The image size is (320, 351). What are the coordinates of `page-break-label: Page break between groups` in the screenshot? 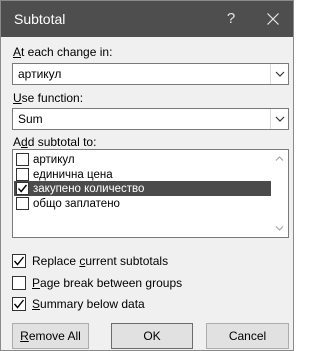 It's located at (107, 283).